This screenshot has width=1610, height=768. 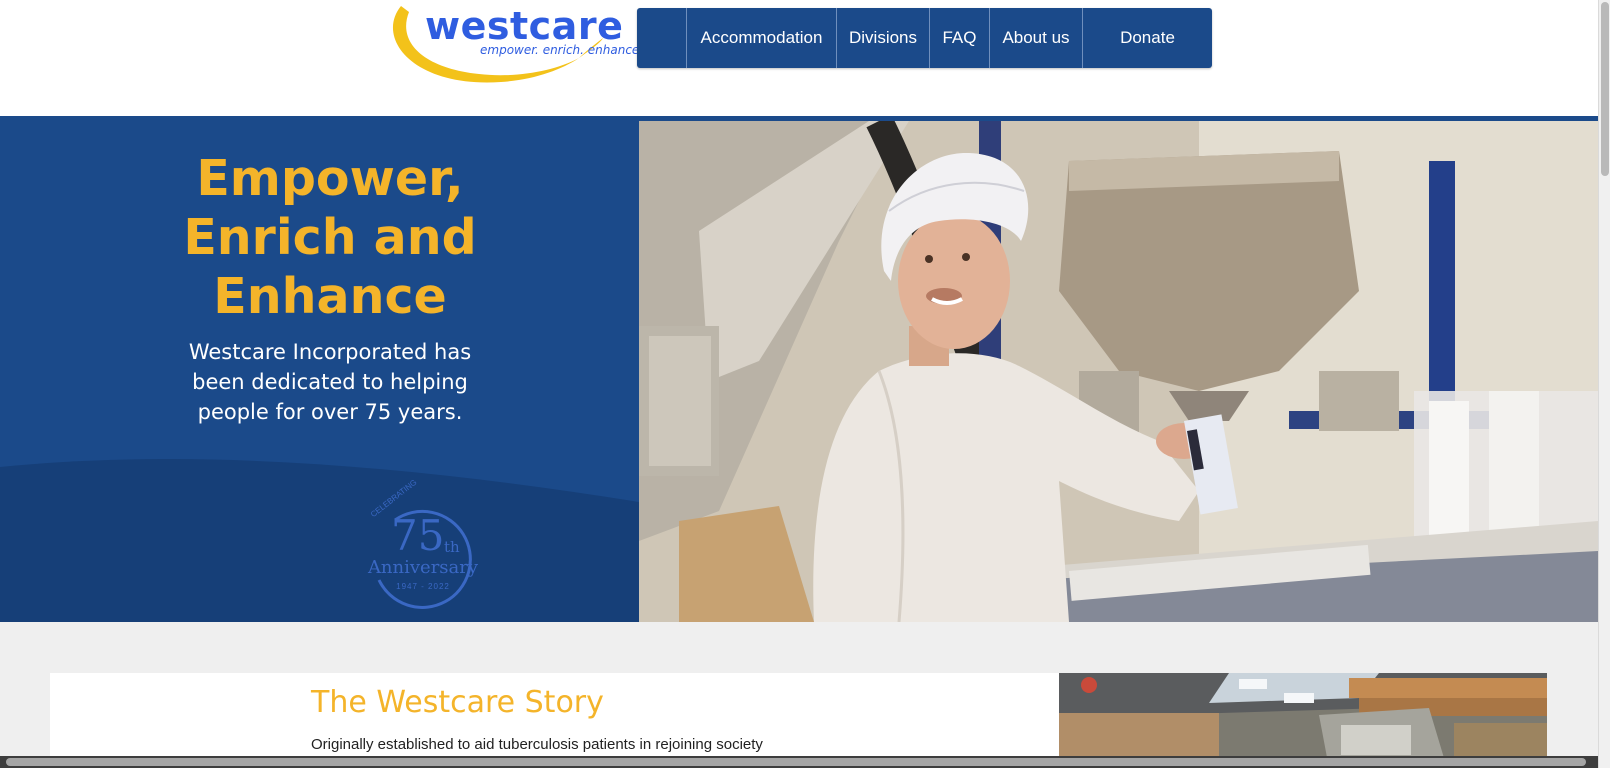 I want to click on badge-anniversary-text: Anniversary, so click(x=423, y=567).